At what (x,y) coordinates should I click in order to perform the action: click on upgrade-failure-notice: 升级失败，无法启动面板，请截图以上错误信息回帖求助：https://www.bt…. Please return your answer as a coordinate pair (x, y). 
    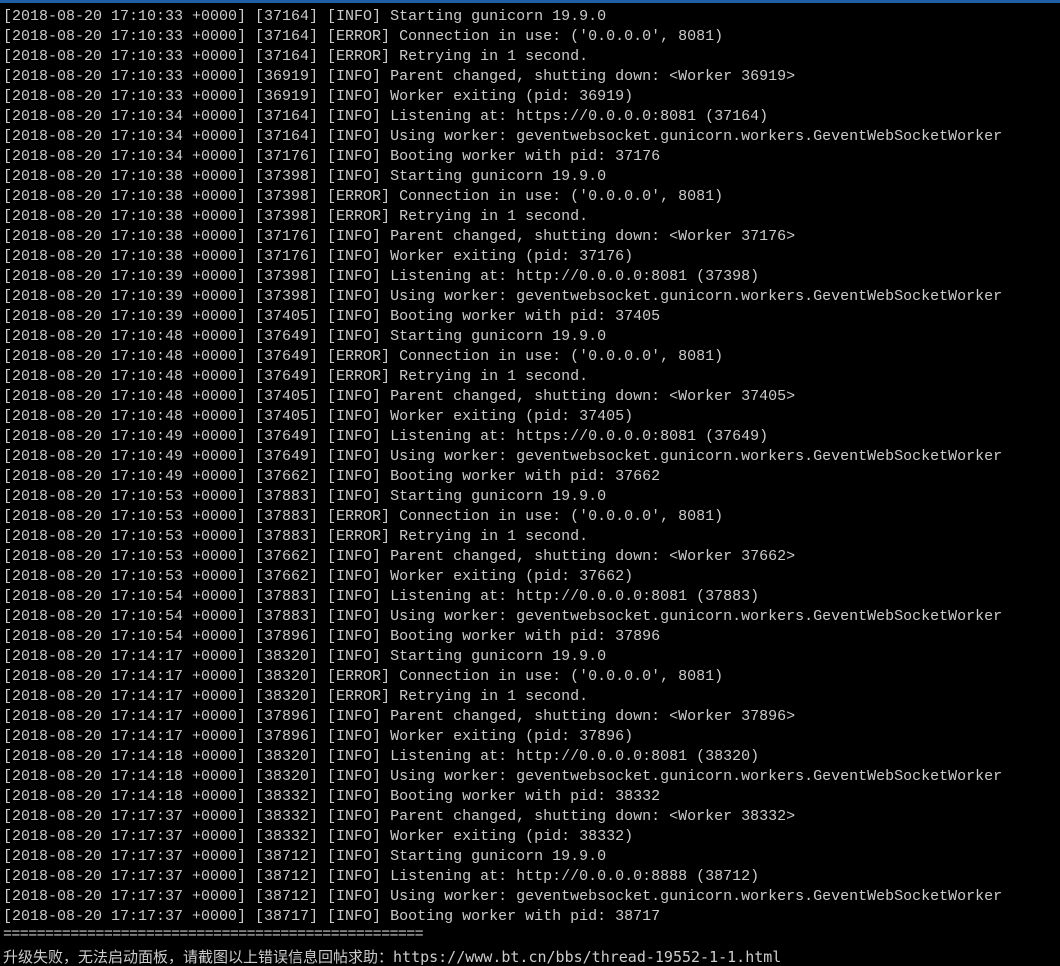
    Looking at the image, I should click on (392, 957).